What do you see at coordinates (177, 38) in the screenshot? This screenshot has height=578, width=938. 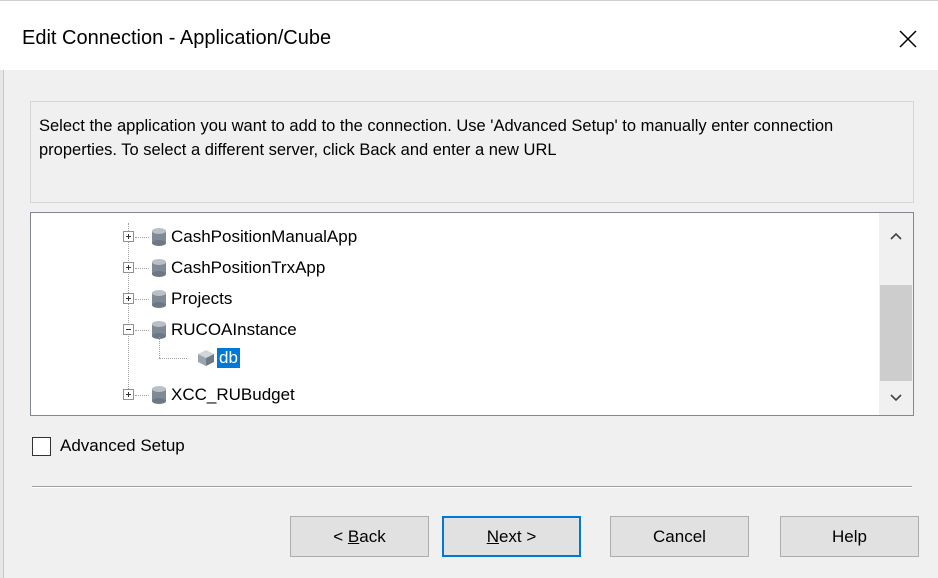 I see `dialog-title: Edit Connection - Application/Cube` at bounding box center [177, 38].